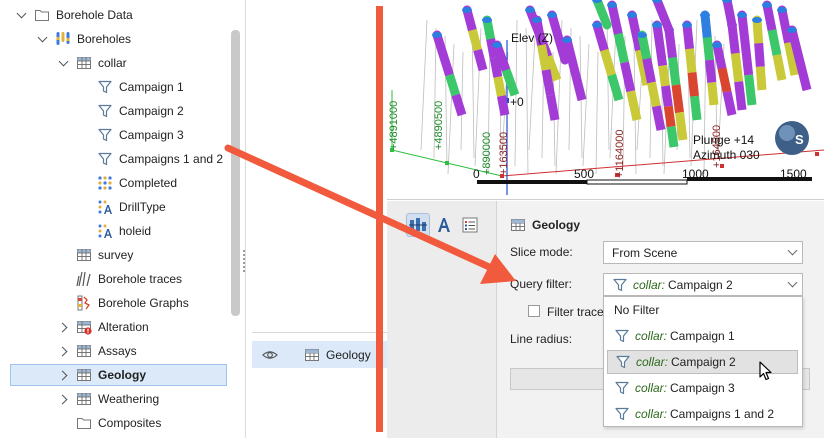 The width and height of the screenshot is (824, 438). I want to click on tree-item-weathering: Weathering, so click(108, 399).